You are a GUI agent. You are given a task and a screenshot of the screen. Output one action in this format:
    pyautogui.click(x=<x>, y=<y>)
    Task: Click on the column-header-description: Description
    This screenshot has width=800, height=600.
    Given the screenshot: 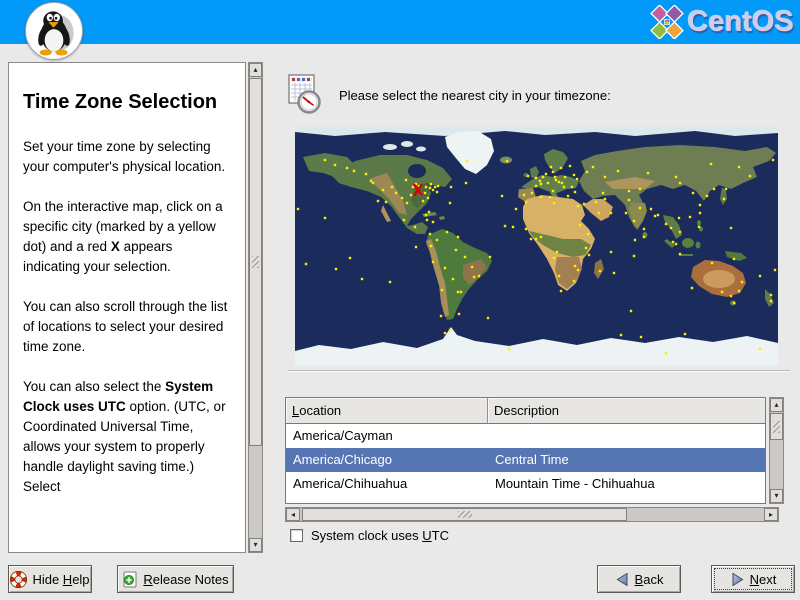 What is the action you would take?
    pyautogui.click(x=626, y=411)
    